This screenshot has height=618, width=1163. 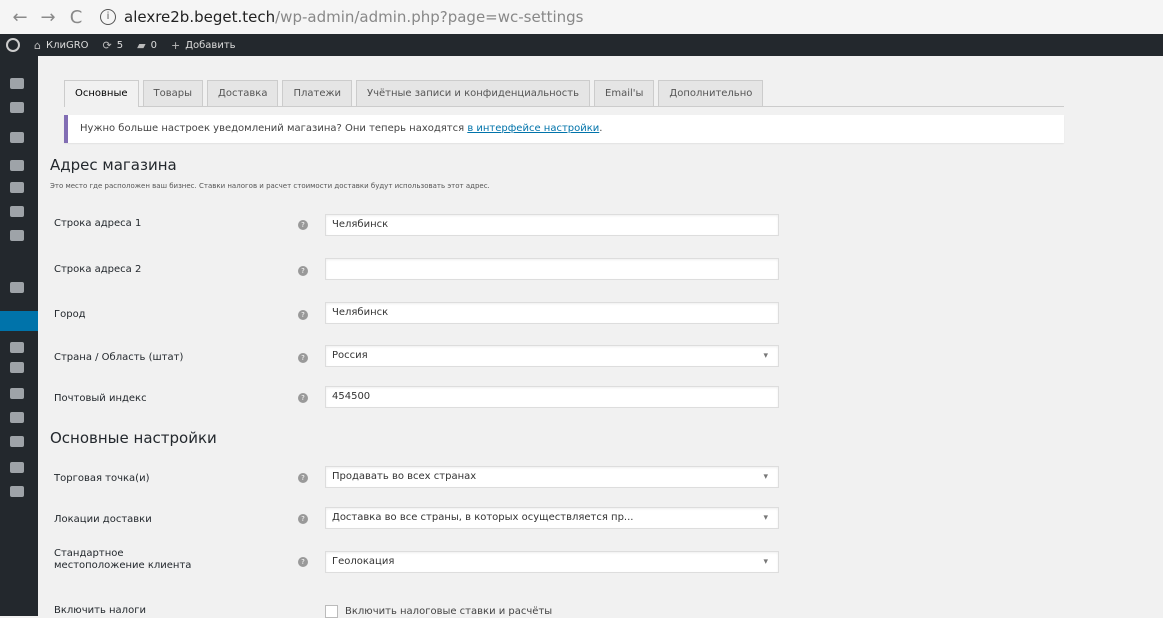 I want to click on plus-icon: +, so click(x=175, y=45).